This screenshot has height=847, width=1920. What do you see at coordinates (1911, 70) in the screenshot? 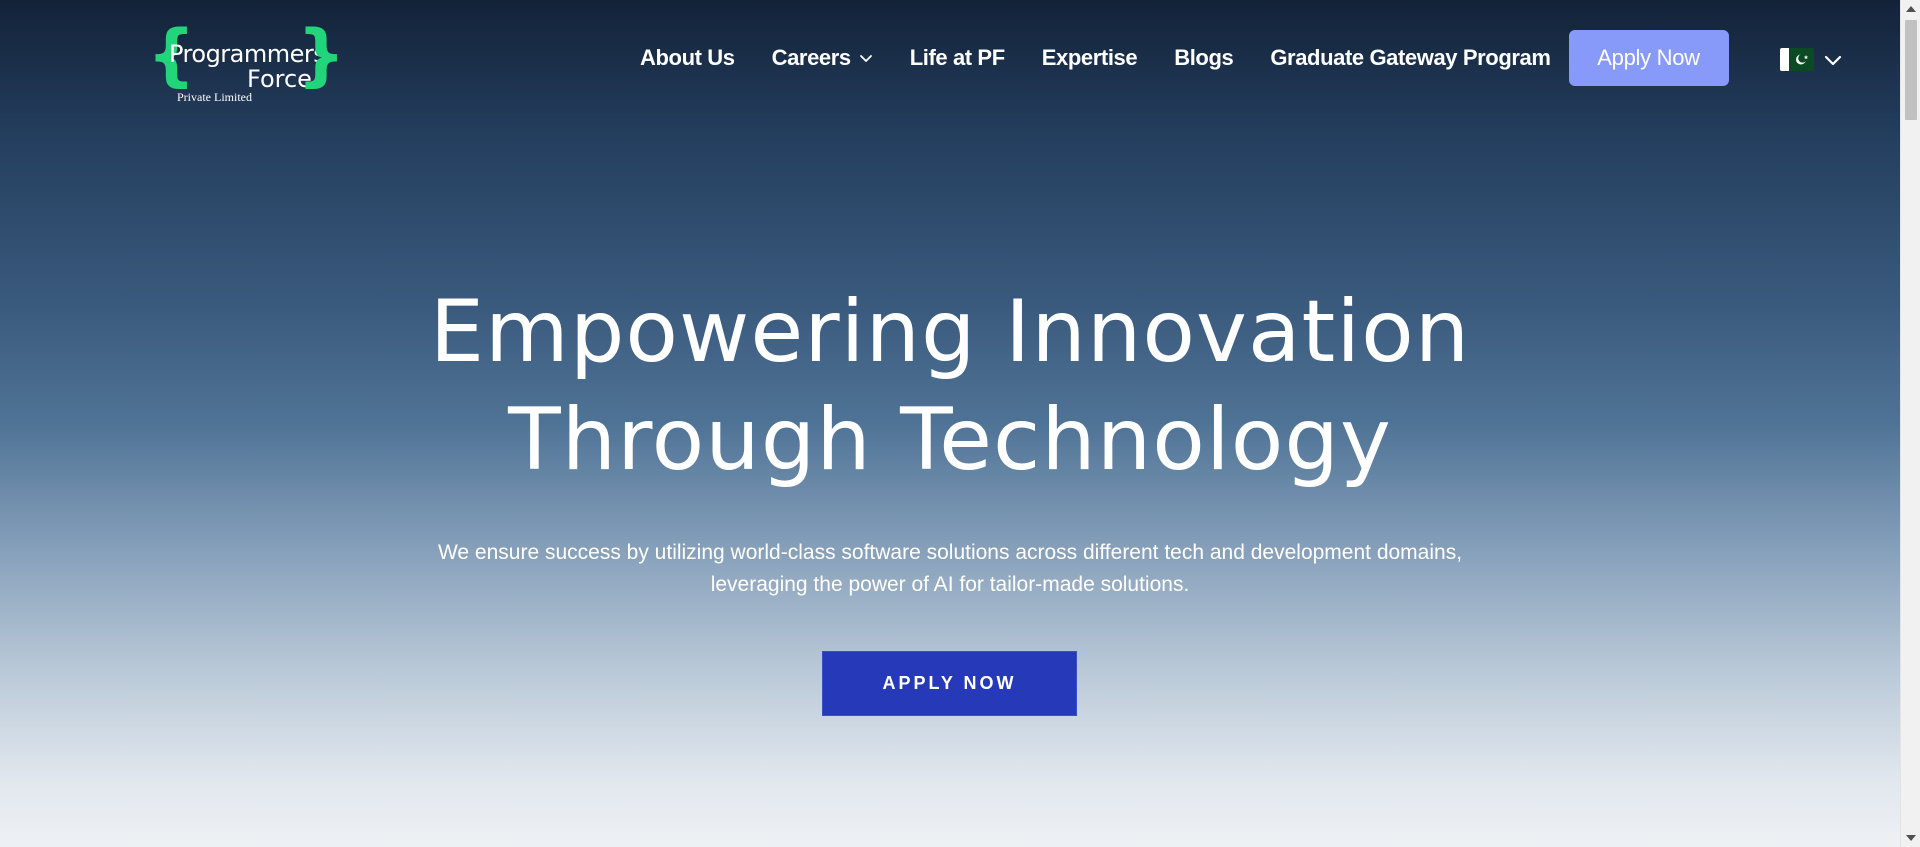
I see `scrollbar-thumb` at bounding box center [1911, 70].